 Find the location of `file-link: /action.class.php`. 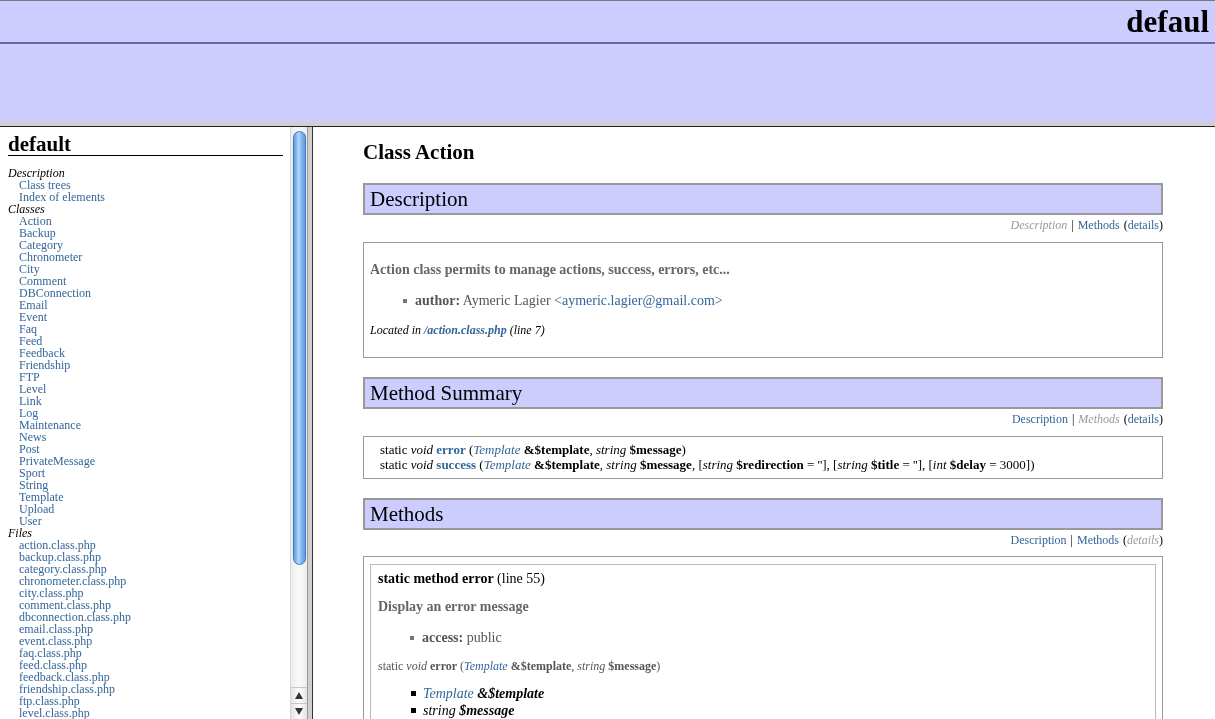

file-link: /action.class.php is located at coordinates (465, 330).